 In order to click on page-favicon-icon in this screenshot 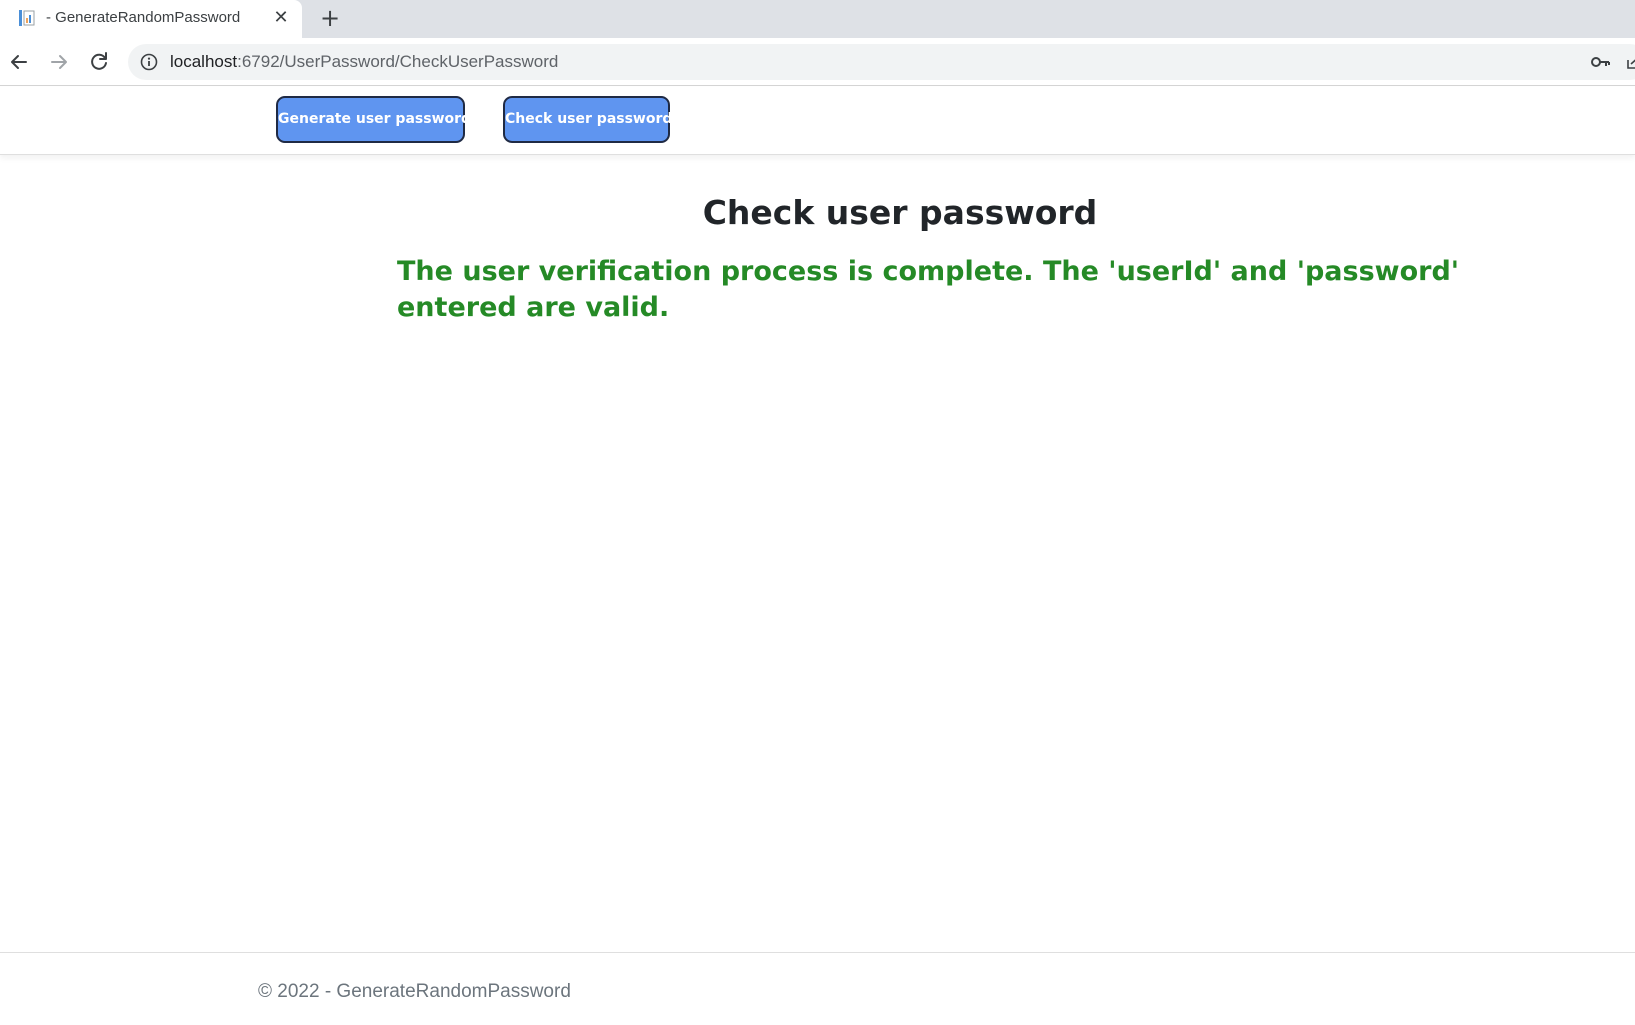, I will do `click(27, 18)`.